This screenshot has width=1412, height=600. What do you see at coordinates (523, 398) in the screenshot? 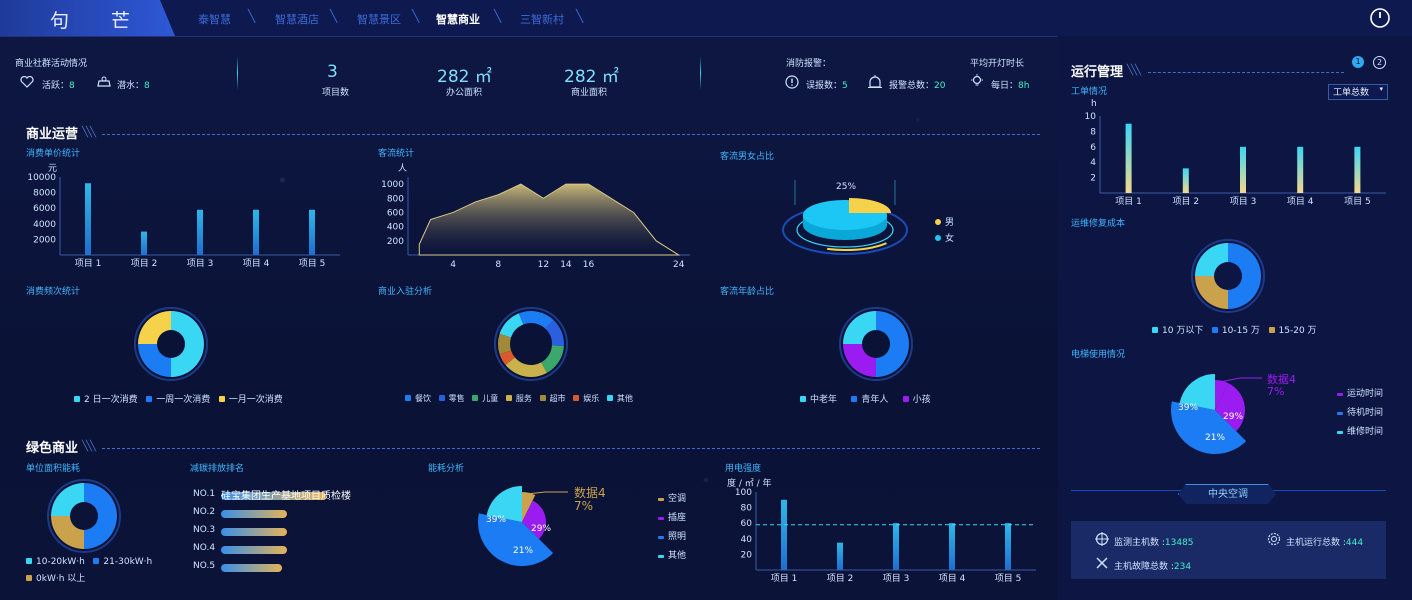
I see `legend-label: 服务` at bounding box center [523, 398].